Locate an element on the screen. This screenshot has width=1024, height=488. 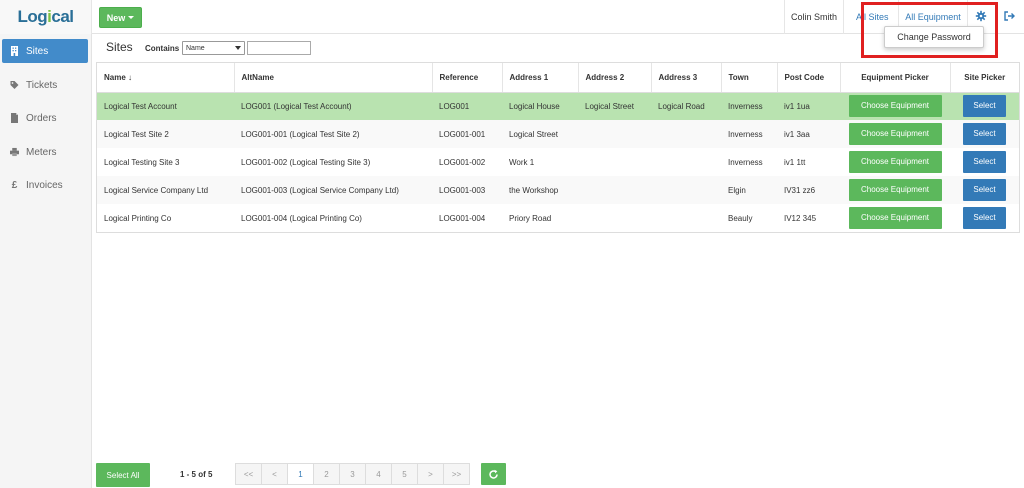
page-button-2: 2 is located at coordinates (326, 474).